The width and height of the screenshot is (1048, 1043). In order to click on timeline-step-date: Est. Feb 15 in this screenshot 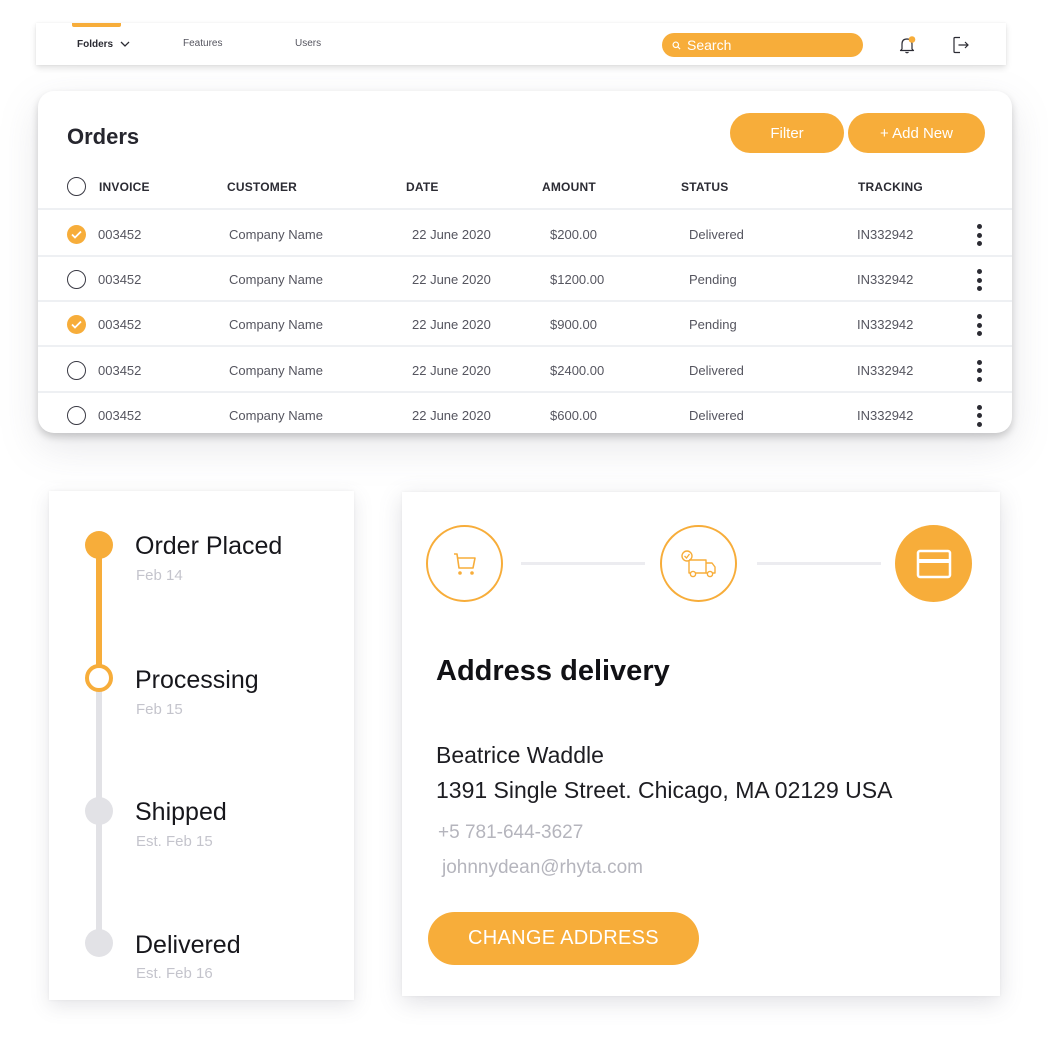, I will do `click(174, 841)`.